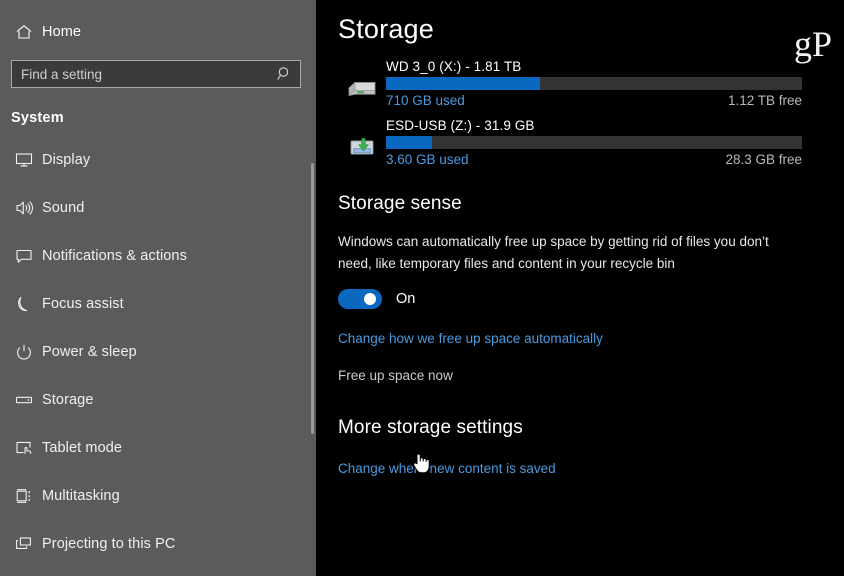 This screenshot has height=576, width=844. I want to click on sidebar-item-display: Display, so click(158, 160).